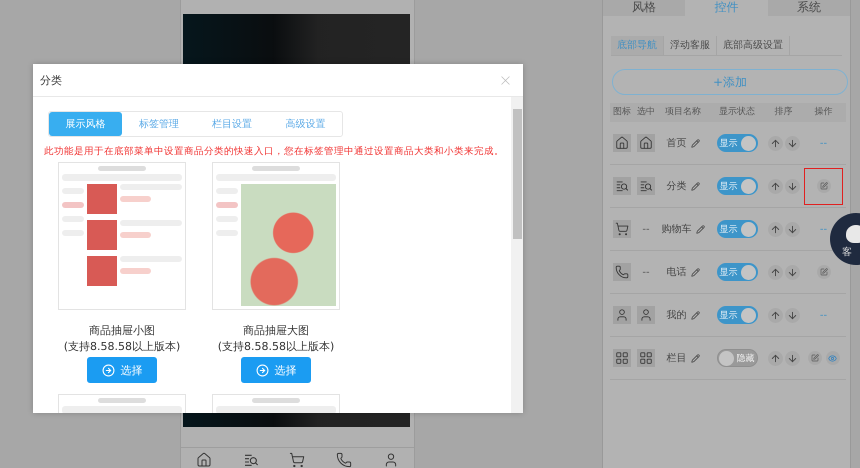 This screenshot has height=468, width=860. What do you see at coordinates (637, 45) in the screenshot?
I see `sub-tab: 底部导航` at bounding box center [637, 45].